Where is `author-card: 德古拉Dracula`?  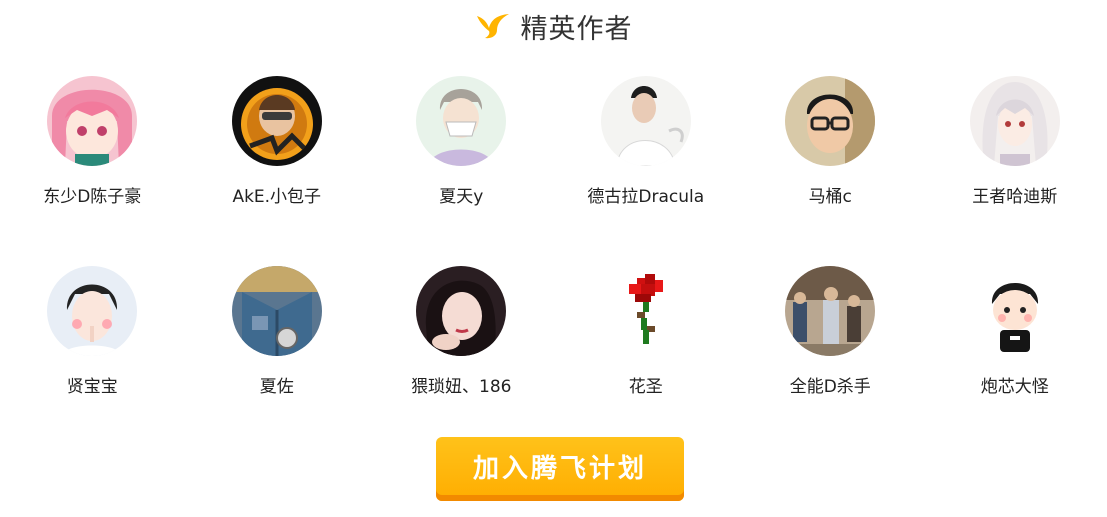
author-card: 德古拉Dracula is located at coordinates (646, 171).